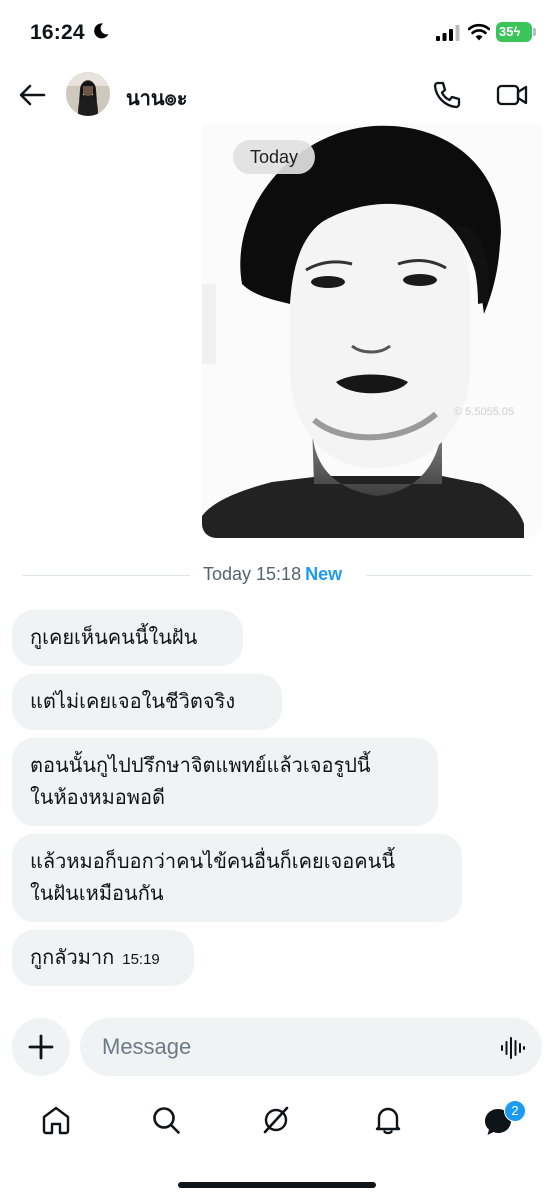 Image resolution: width=554 pixels, height=1200 pixels. What do you see at coordinates (57, 32) in the screenshot?
I see `status-time: 16:24` at bounding box center [57, 32].